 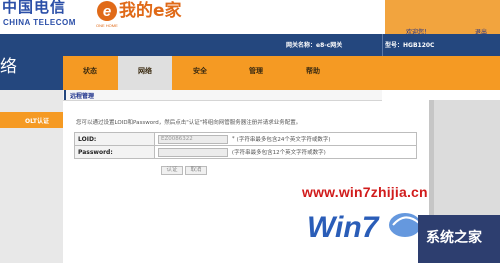 What do you see at coordinates (454, 238) in the screenshot?
I see `watermark-brand: 系统之家` at bounding box center [454, 238].